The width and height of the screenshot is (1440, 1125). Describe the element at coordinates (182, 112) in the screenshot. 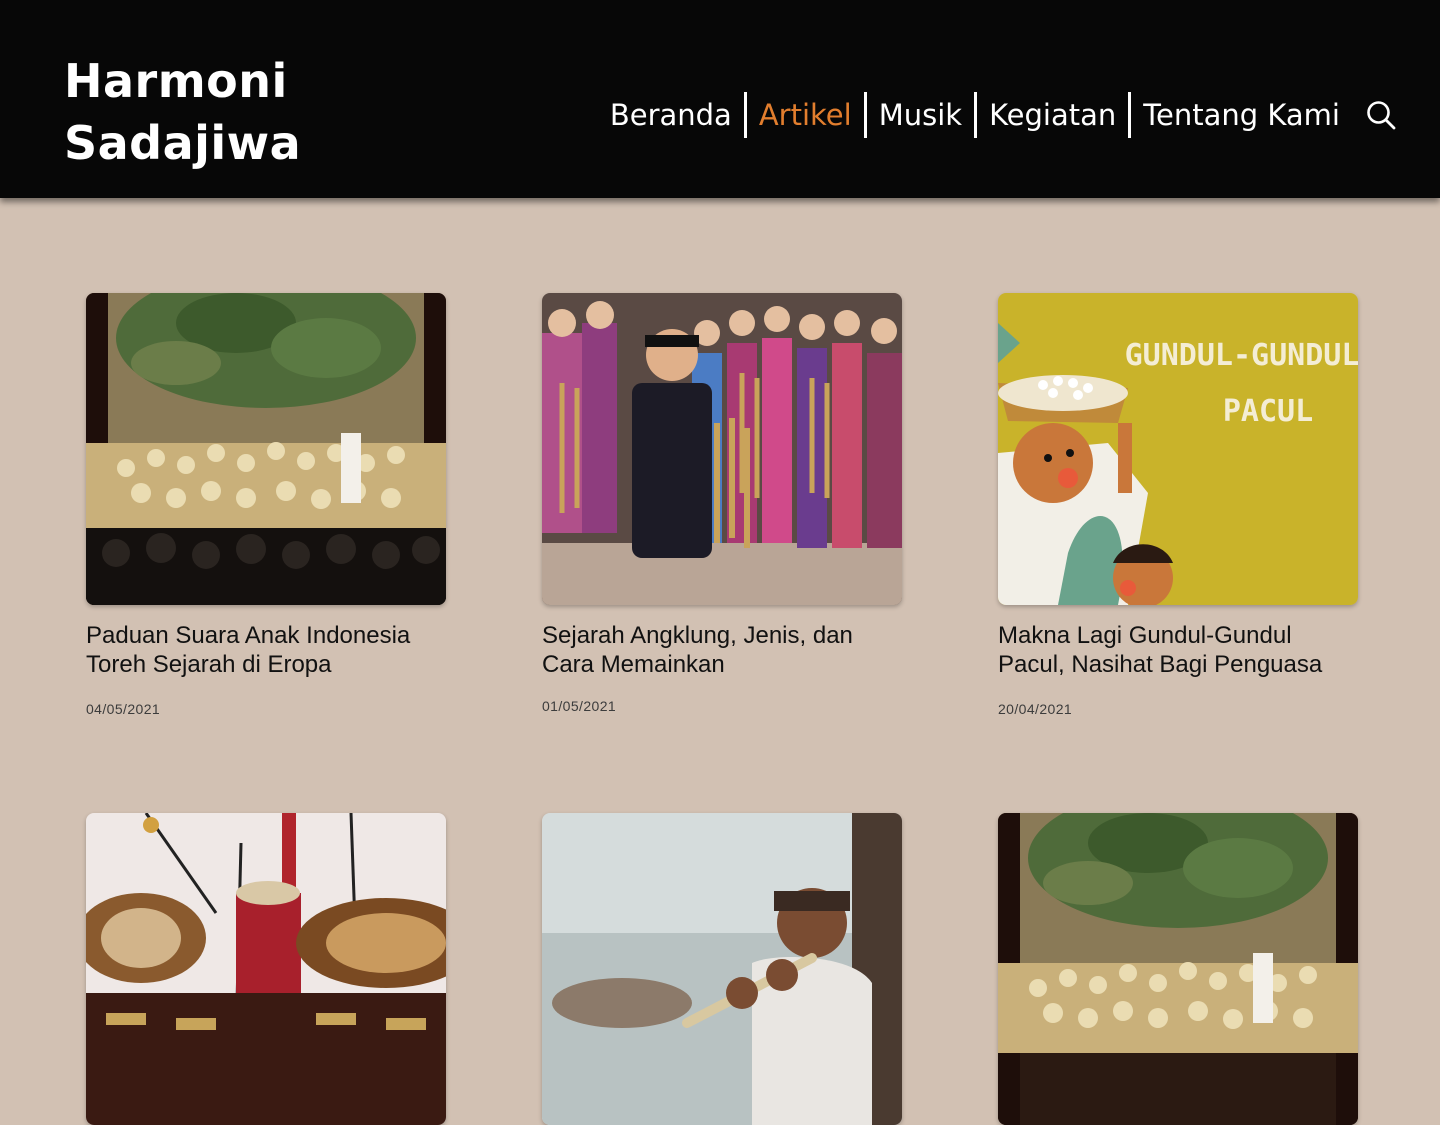

I see `site-logo: Harmoni Sadajiwa` at that location.